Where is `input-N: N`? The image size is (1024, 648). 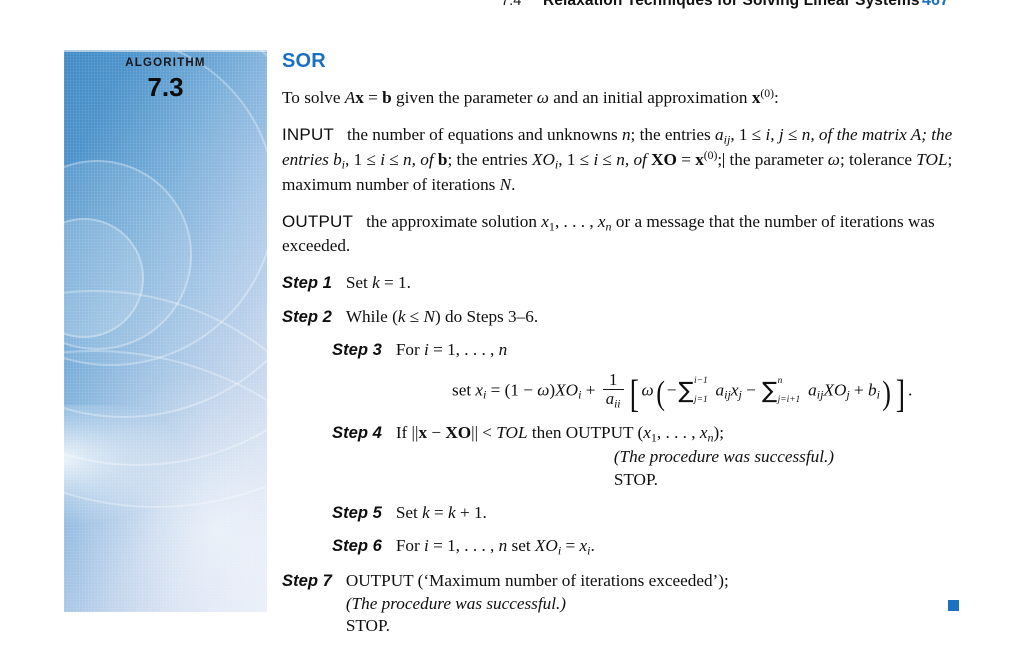 input-N: N is located at coordinates (505, 184).